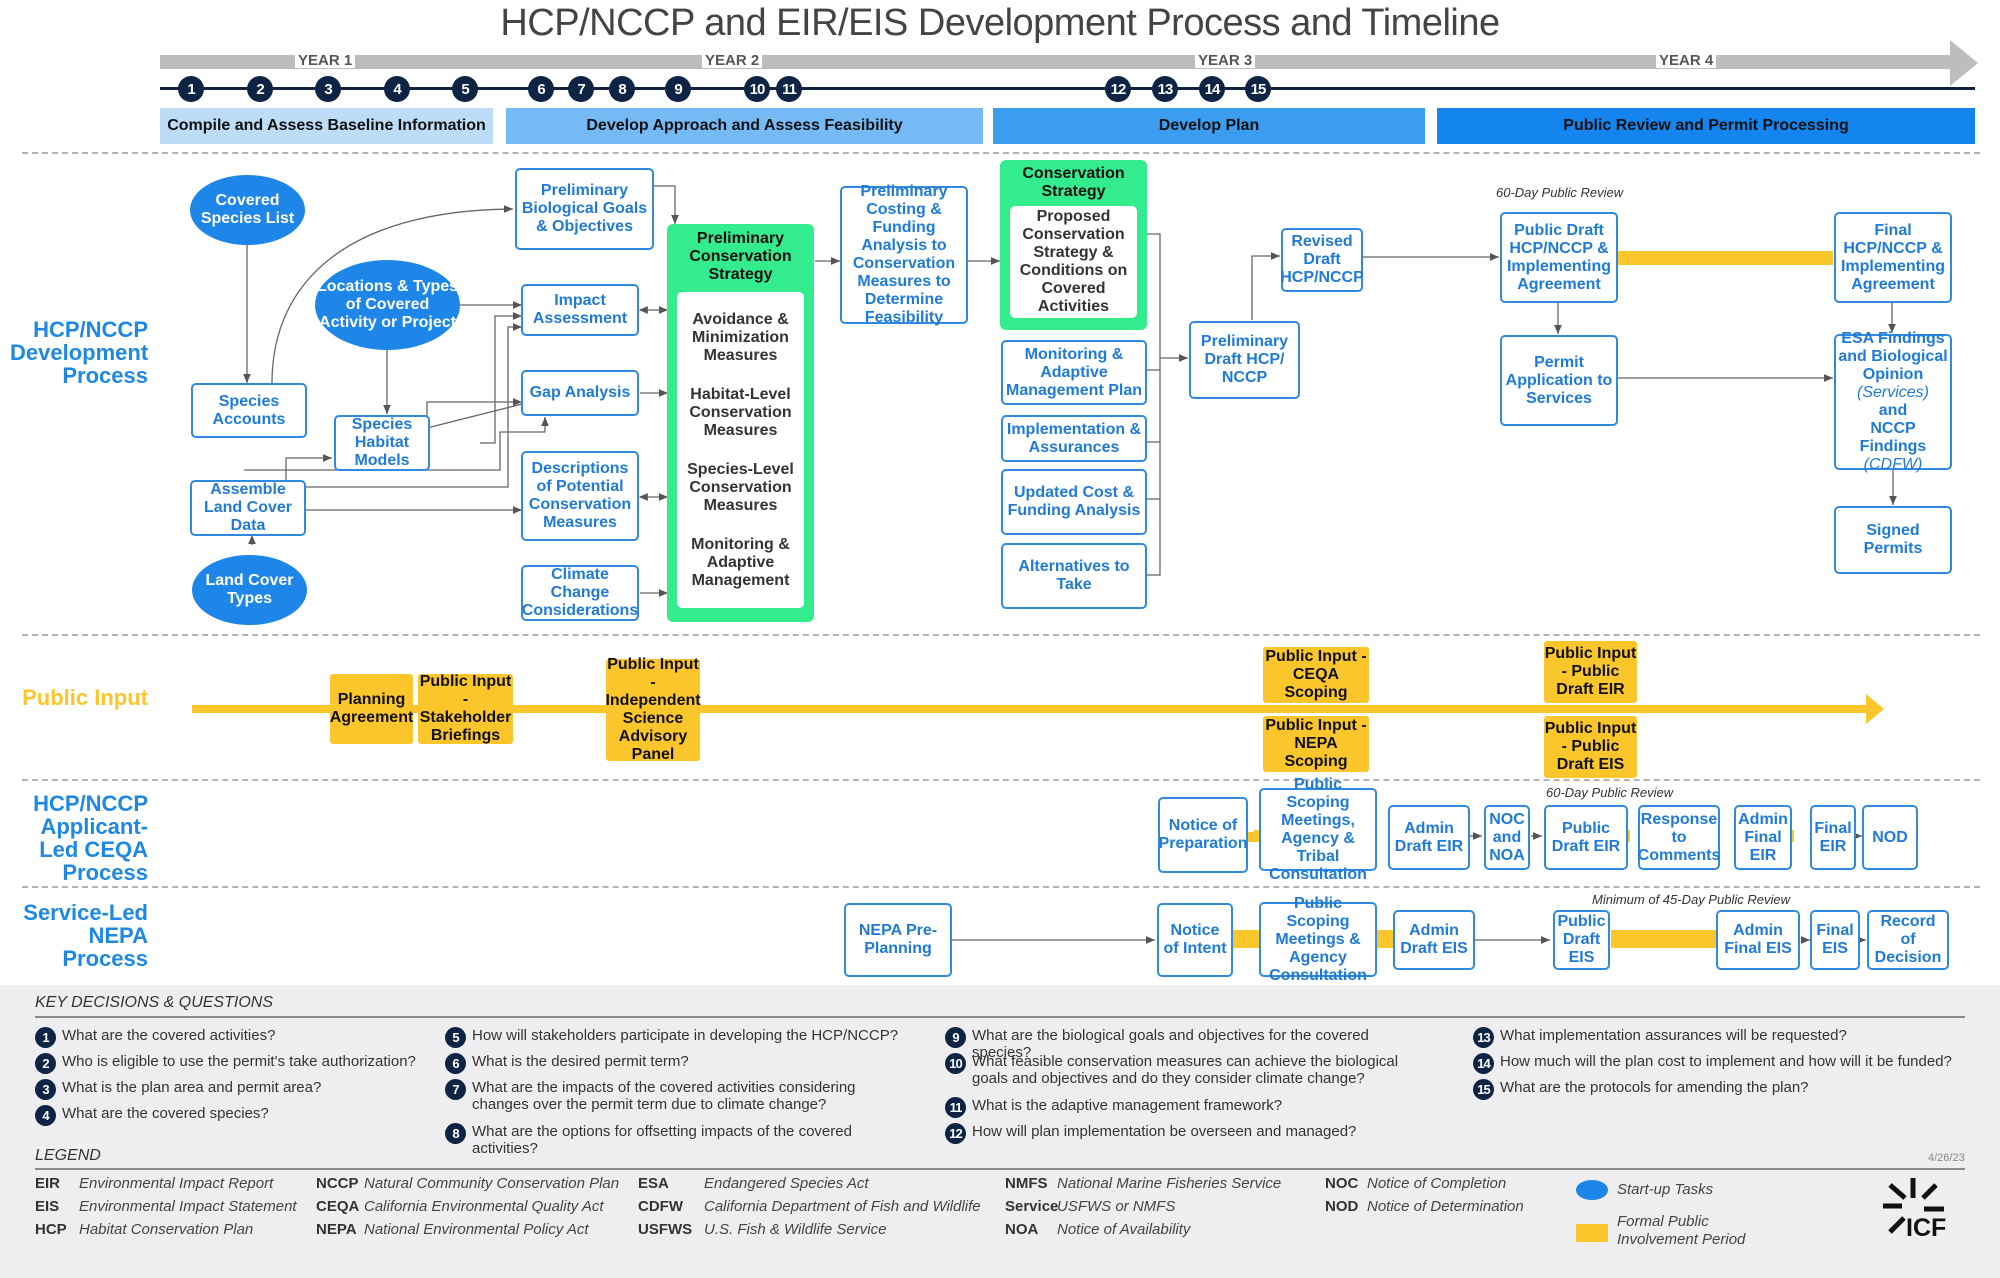 The image size is (2000, 1278). What do you see at coordinates (1691, 899) in the screenshot?
I see `nepa-review-note: Minimum of 45-Day Public Review` at bounding box center [1691, 899].